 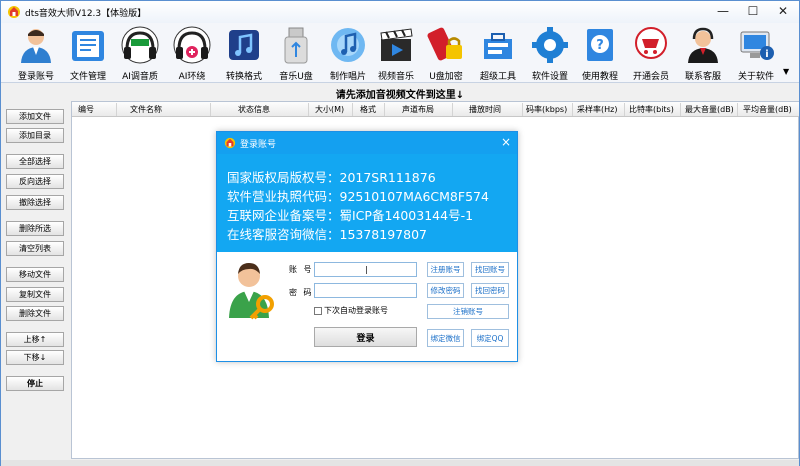 What do you see at coordinates (446, 77) in the screenshot?
I see `toolbar-label: U盘加密` at bounding box center [446, 77].